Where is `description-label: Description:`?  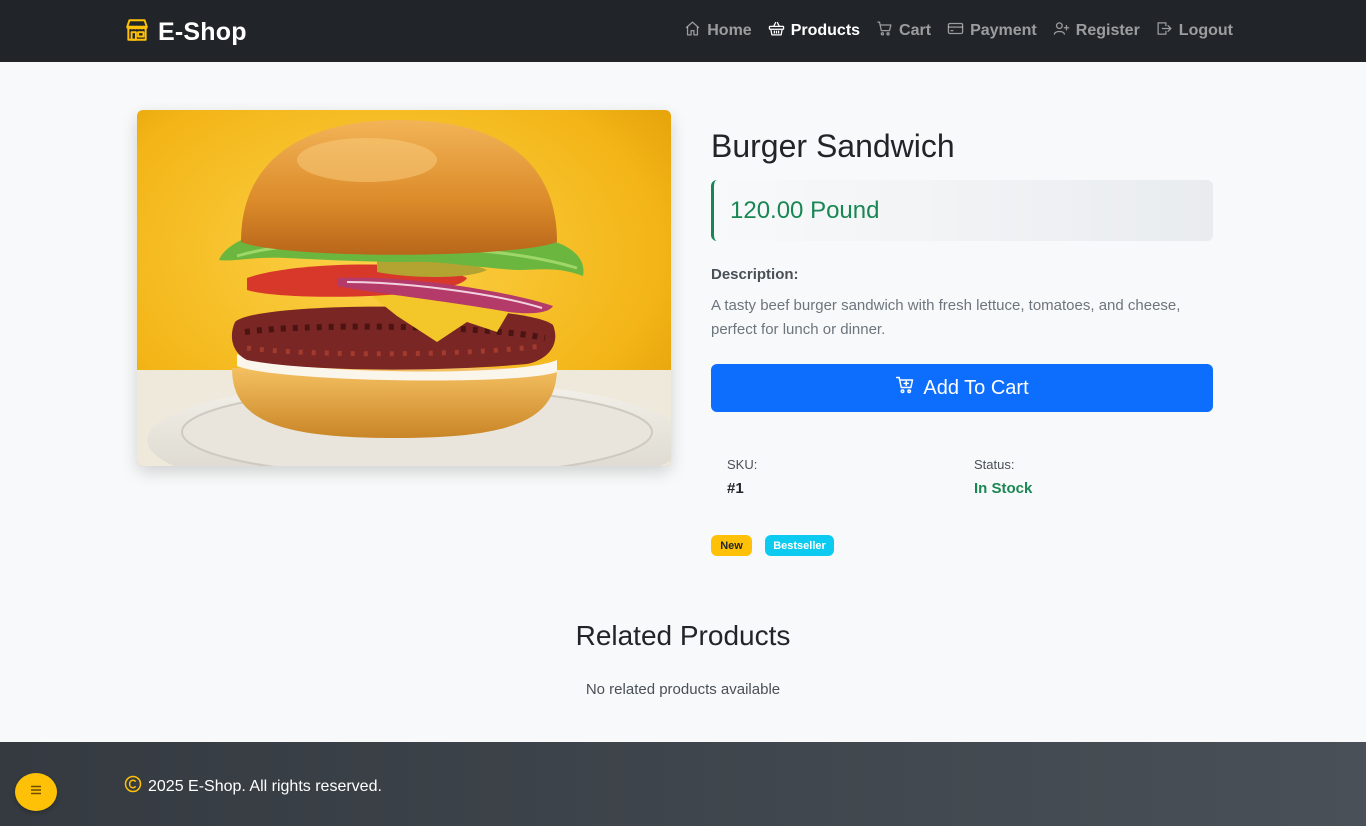 description-label: Description: is located at coordinates (755, 274).